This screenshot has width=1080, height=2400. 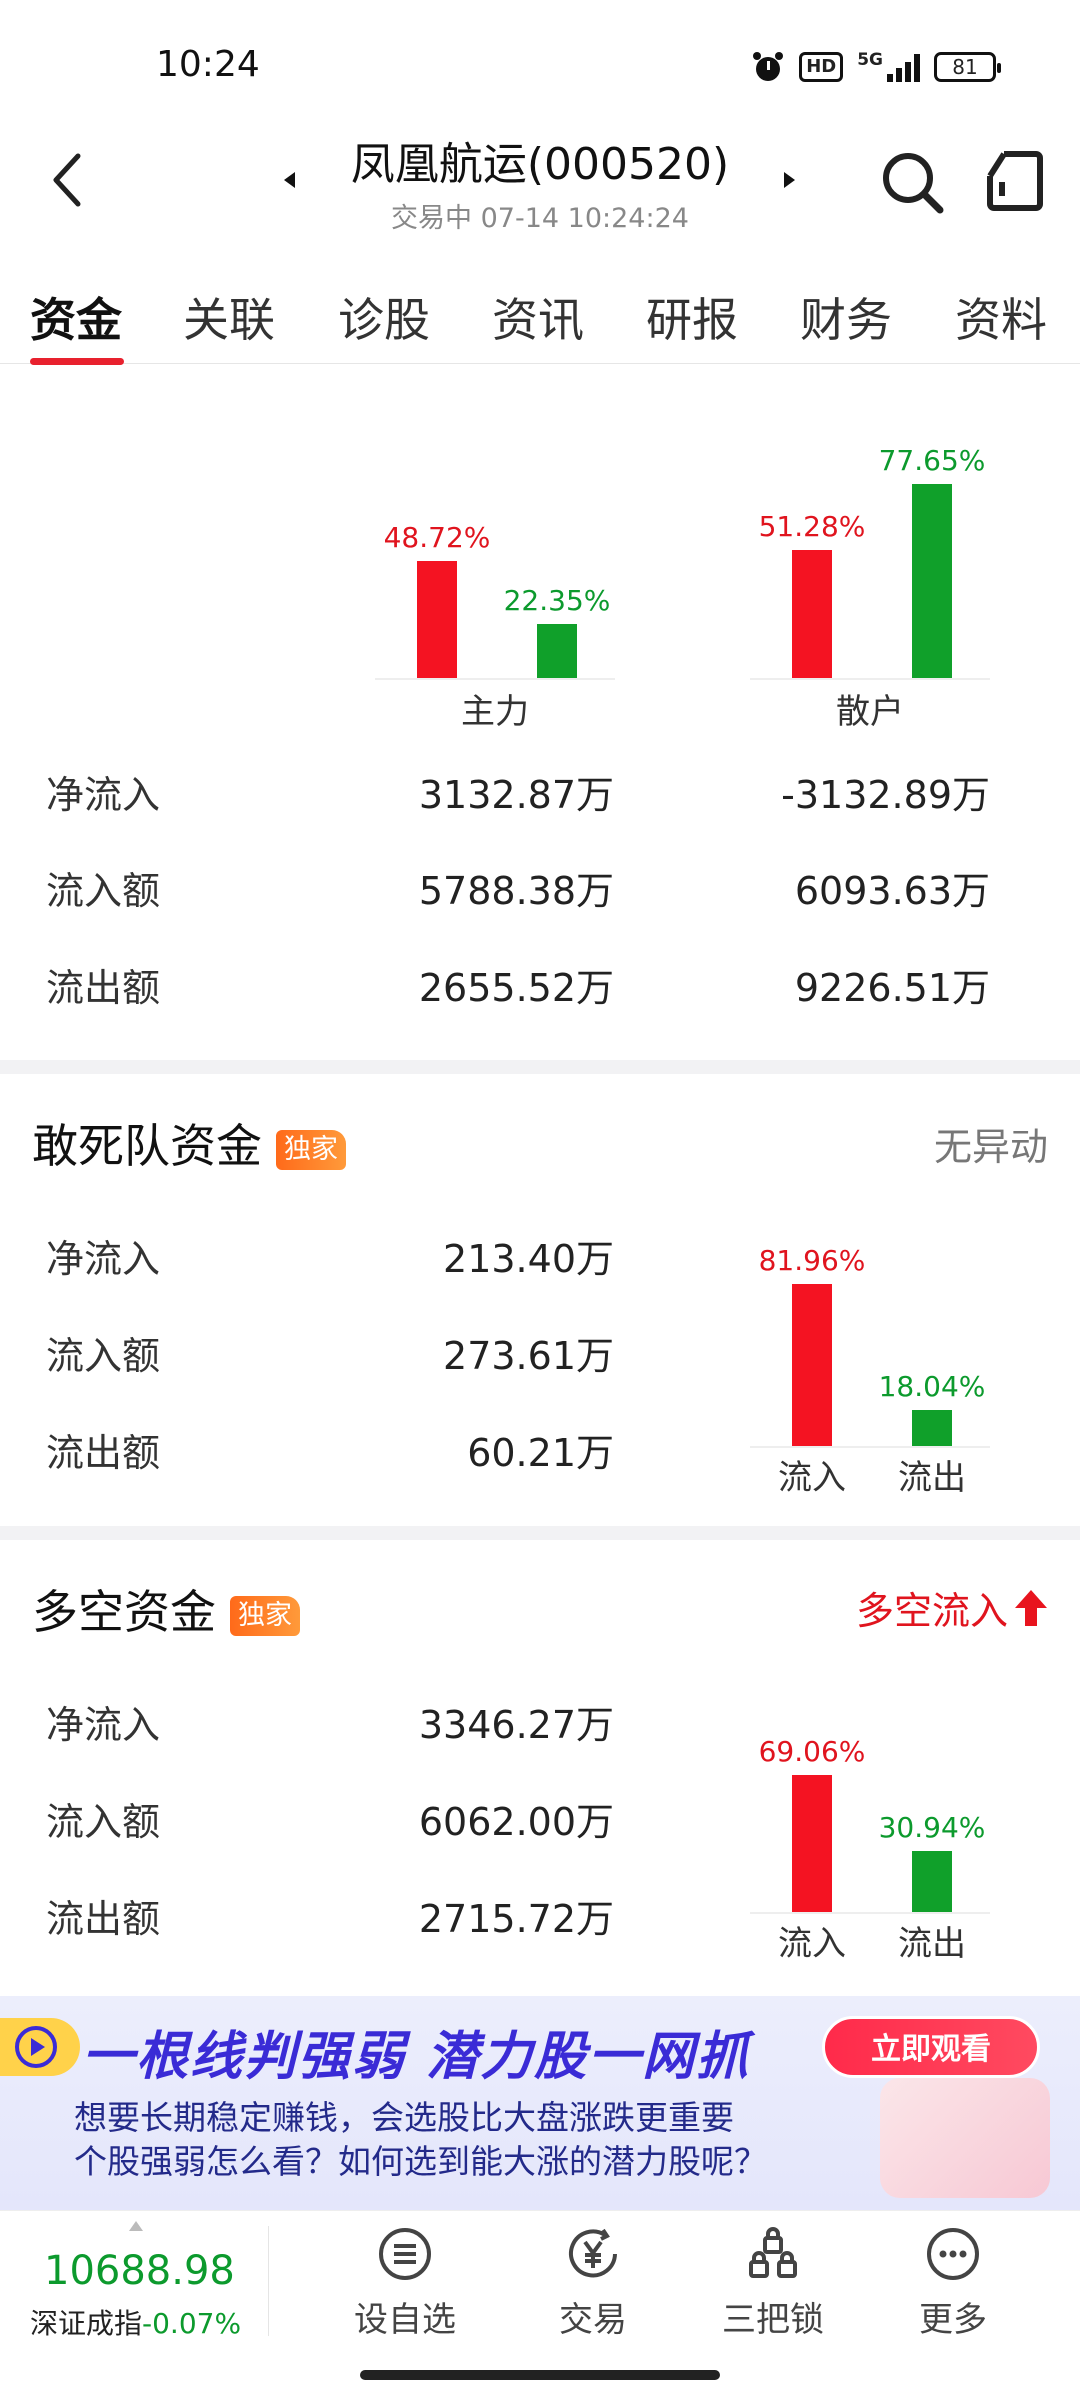 What do you see at coordinates (932, 460) in the screenshot?
I see `retail-outflow-pct: 77.65%` at bounding box center [932, 460].